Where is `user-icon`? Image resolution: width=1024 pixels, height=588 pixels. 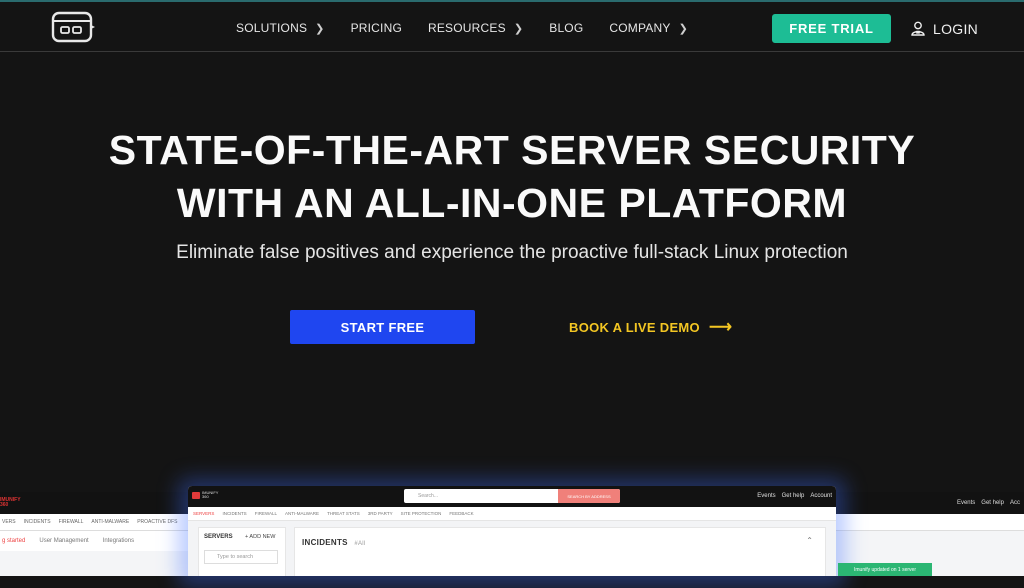 user-icon is located at coordinates (918, 28).